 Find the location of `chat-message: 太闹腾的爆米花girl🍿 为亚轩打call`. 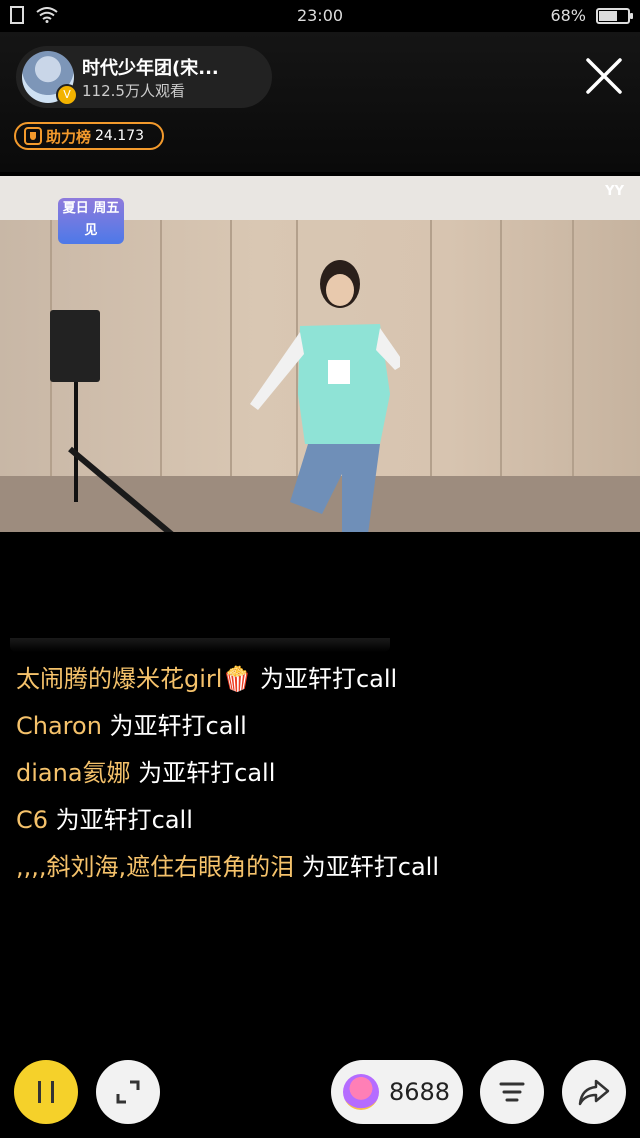

chat-message: 太闹腾的爆米花girl🍿 为亚轩打call is located at coordinates (231, 679).